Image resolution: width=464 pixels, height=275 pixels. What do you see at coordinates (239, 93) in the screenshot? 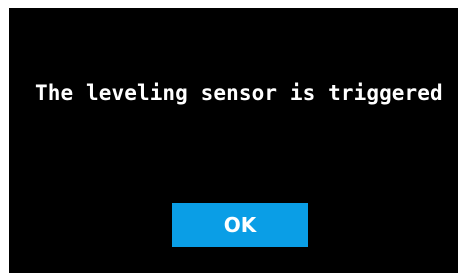
I see `alert-message: The leveling sensor is triggered` at bounding box center [239, 93].